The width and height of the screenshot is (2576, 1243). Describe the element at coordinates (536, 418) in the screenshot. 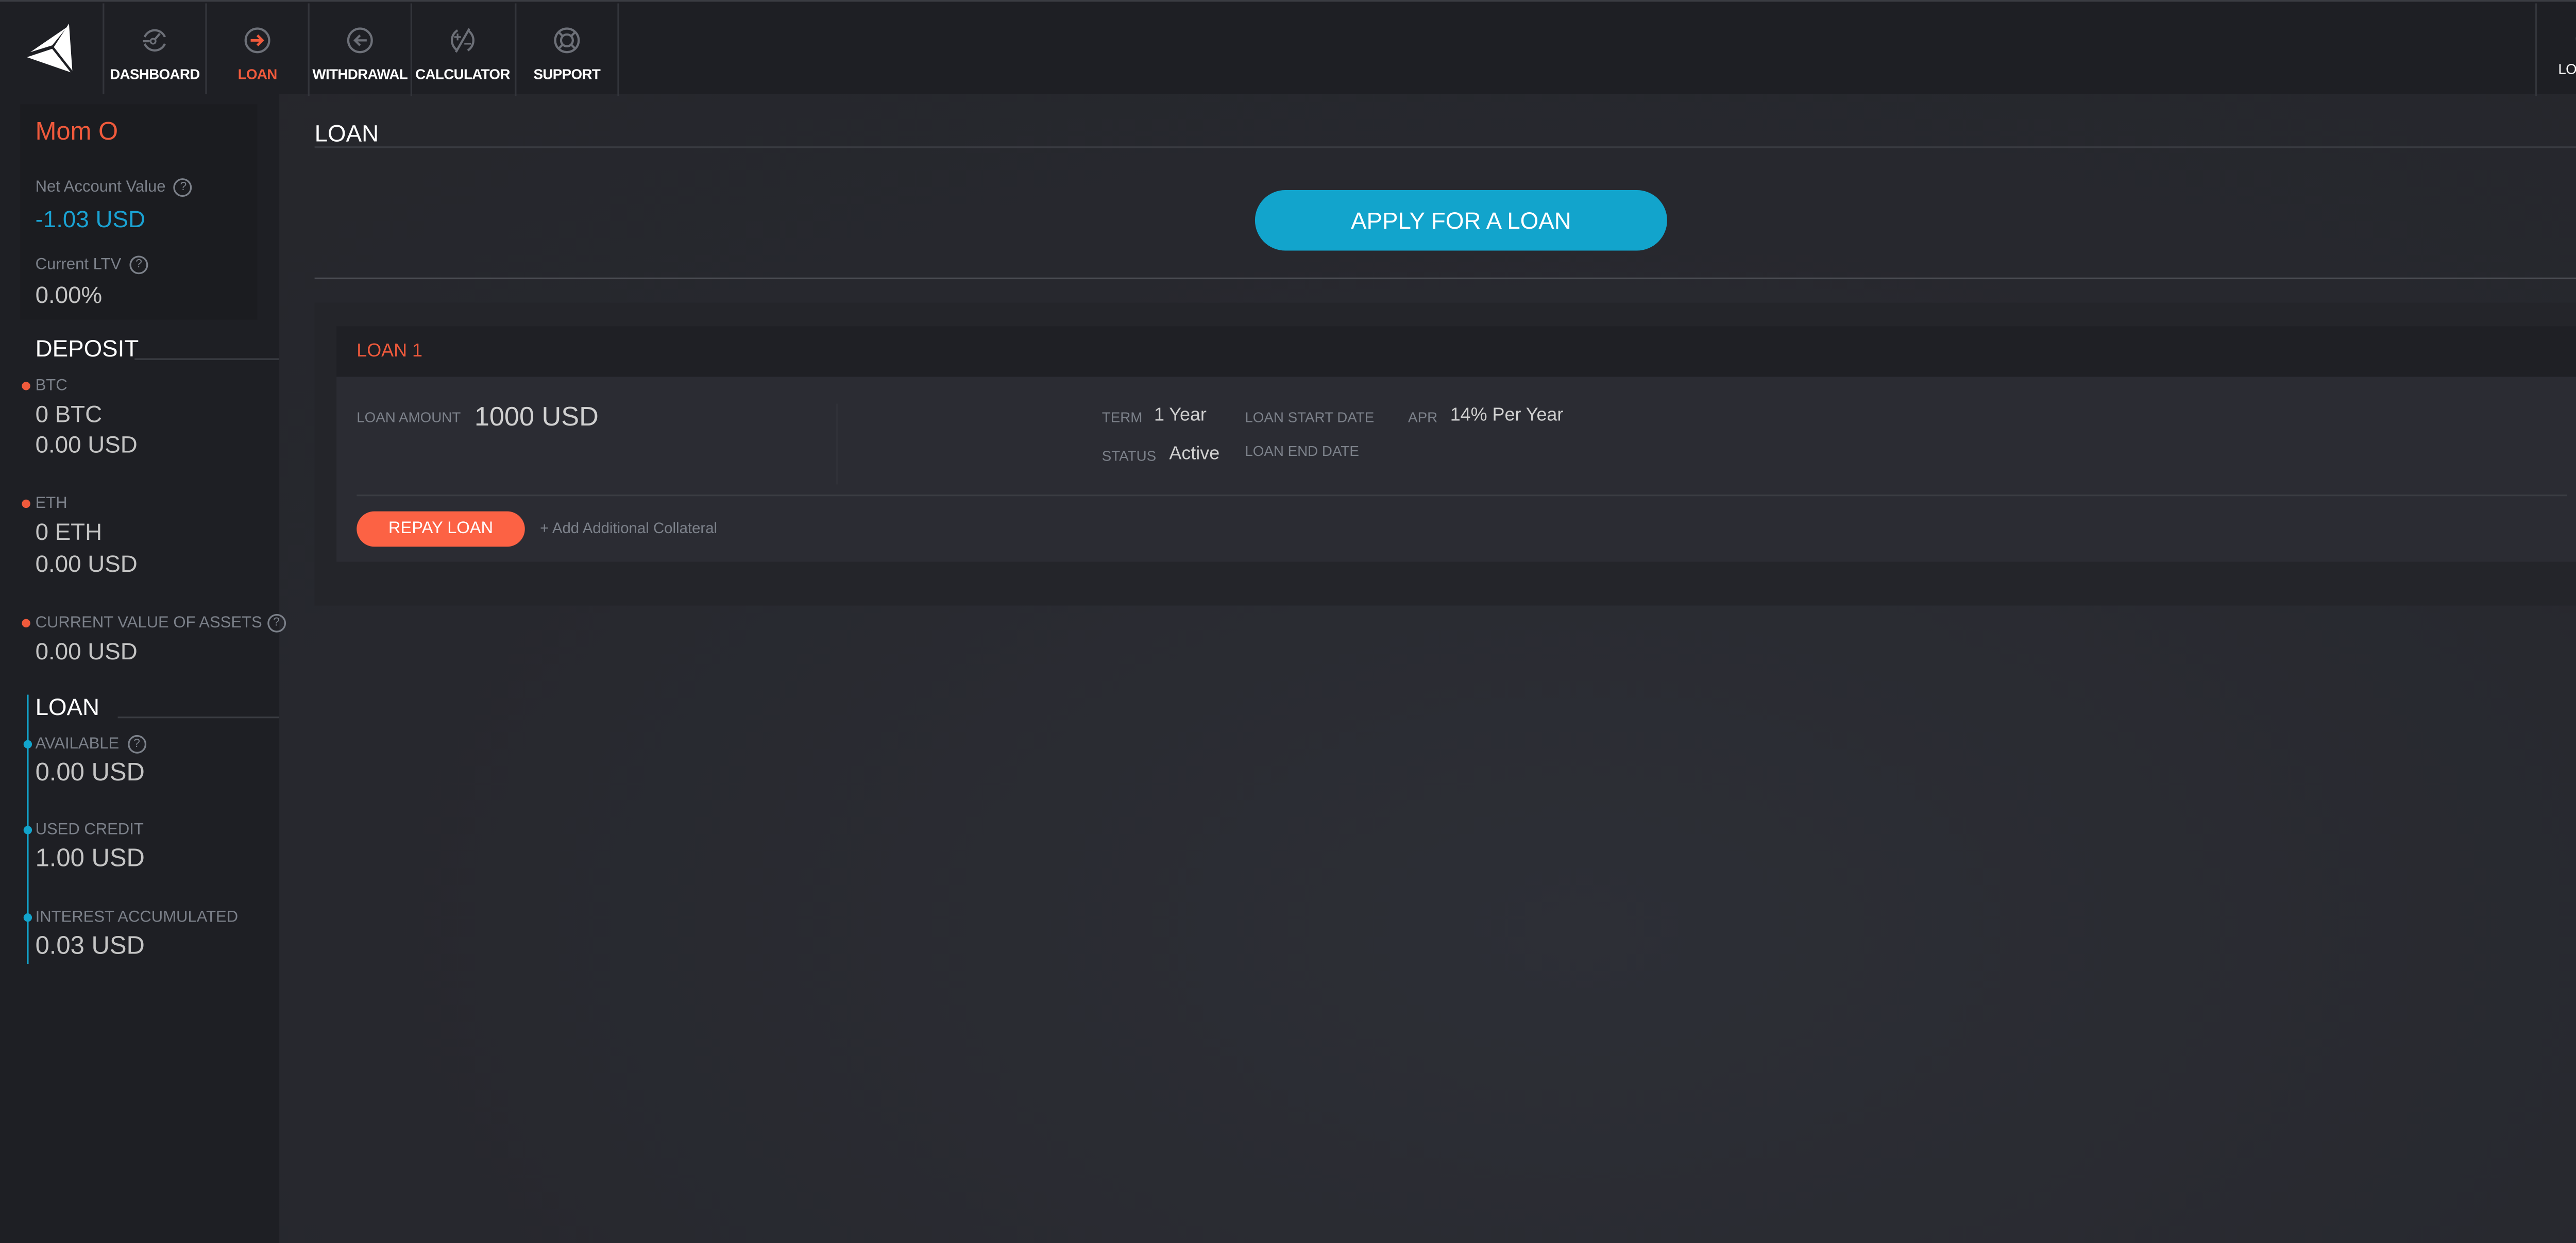

I see `loan-amount: 1000 USD` at that location.